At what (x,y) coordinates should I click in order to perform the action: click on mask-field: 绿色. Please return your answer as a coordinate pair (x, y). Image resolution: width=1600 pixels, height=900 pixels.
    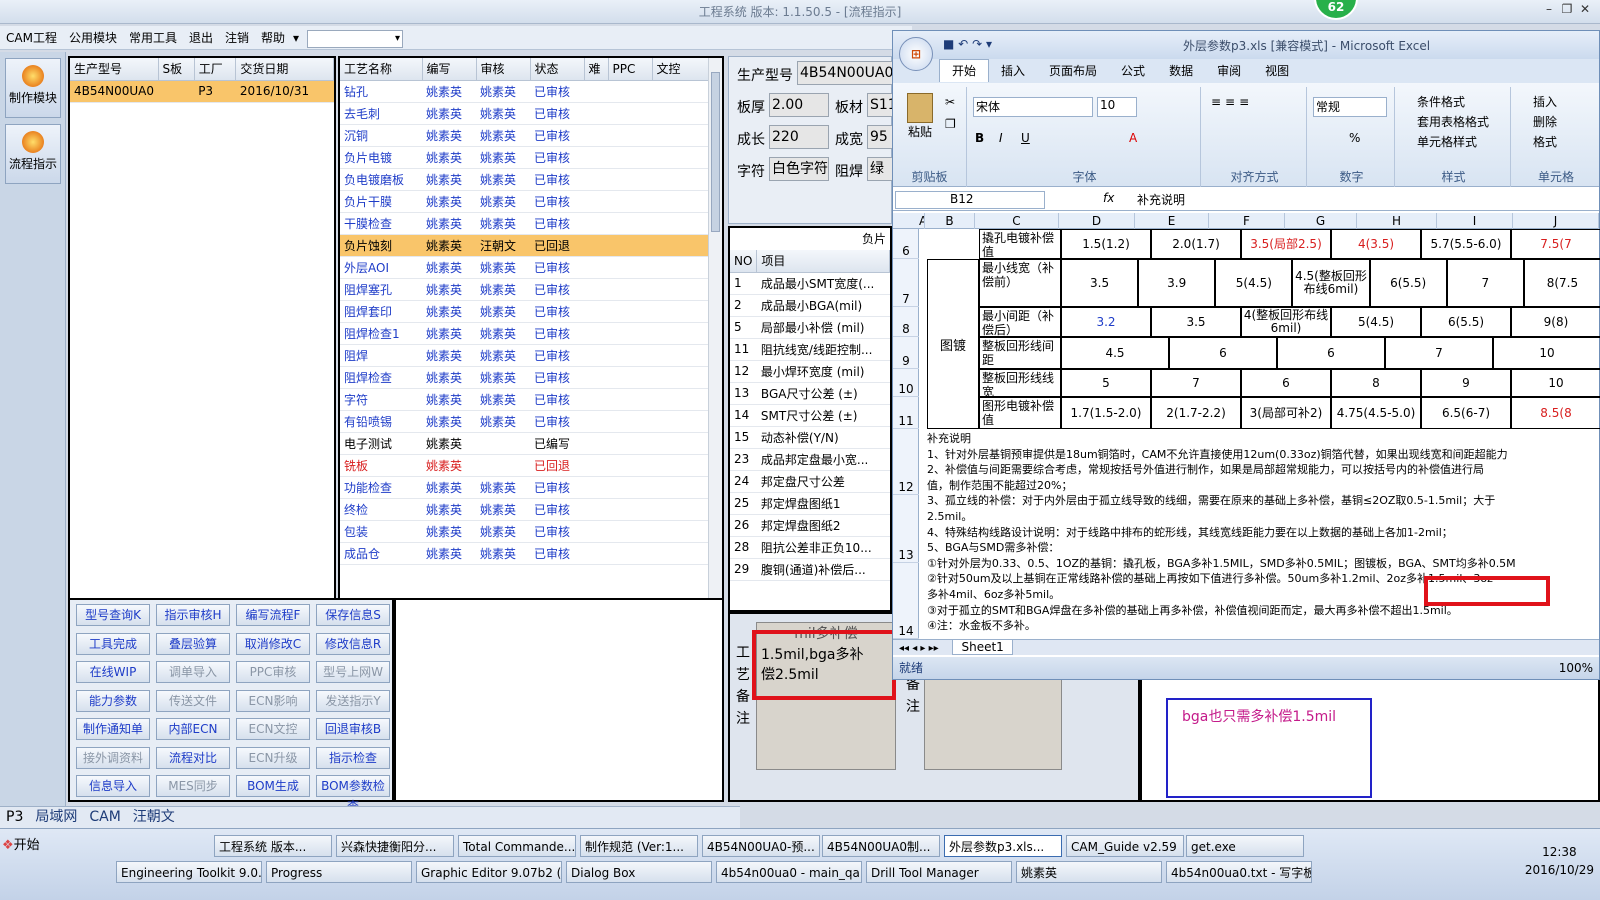
    Looking at the image, I should click on (880, 169).